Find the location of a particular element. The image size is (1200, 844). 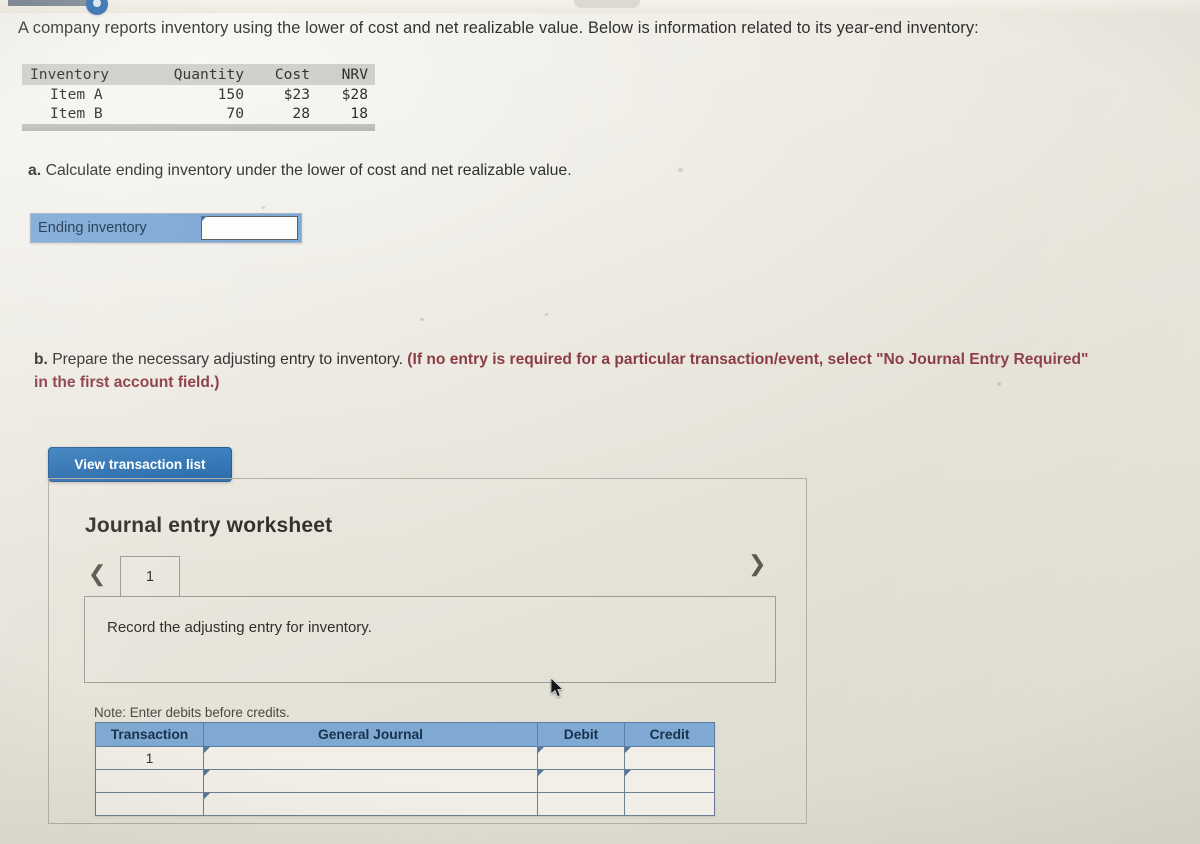

part-a-marker: a. is located at coordinates (35, 170).